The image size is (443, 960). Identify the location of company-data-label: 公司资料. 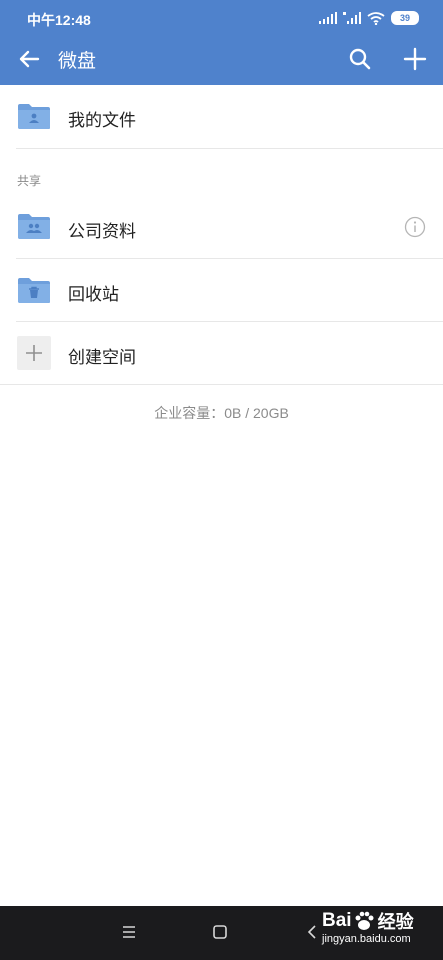
(102, 231).